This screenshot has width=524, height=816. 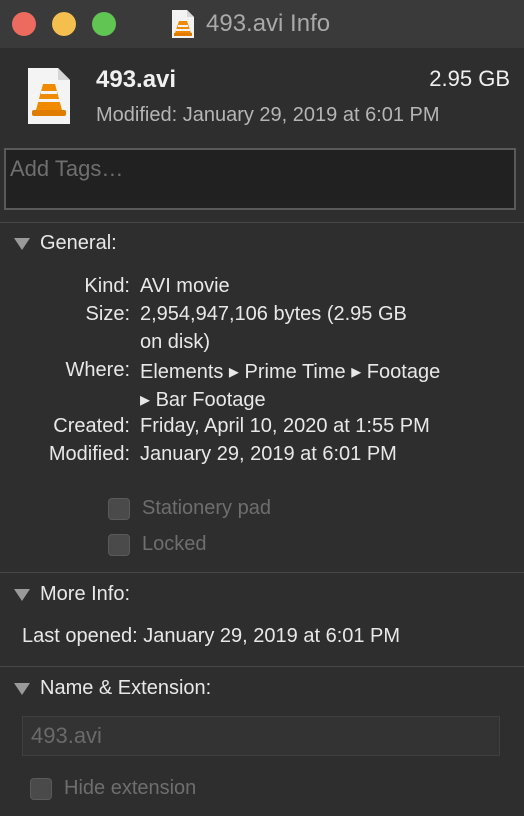 What do you see at coordinates (469, 78) in the screenshot?
I see `file-size: 2.95 GB` at bounding box center [469, 78].